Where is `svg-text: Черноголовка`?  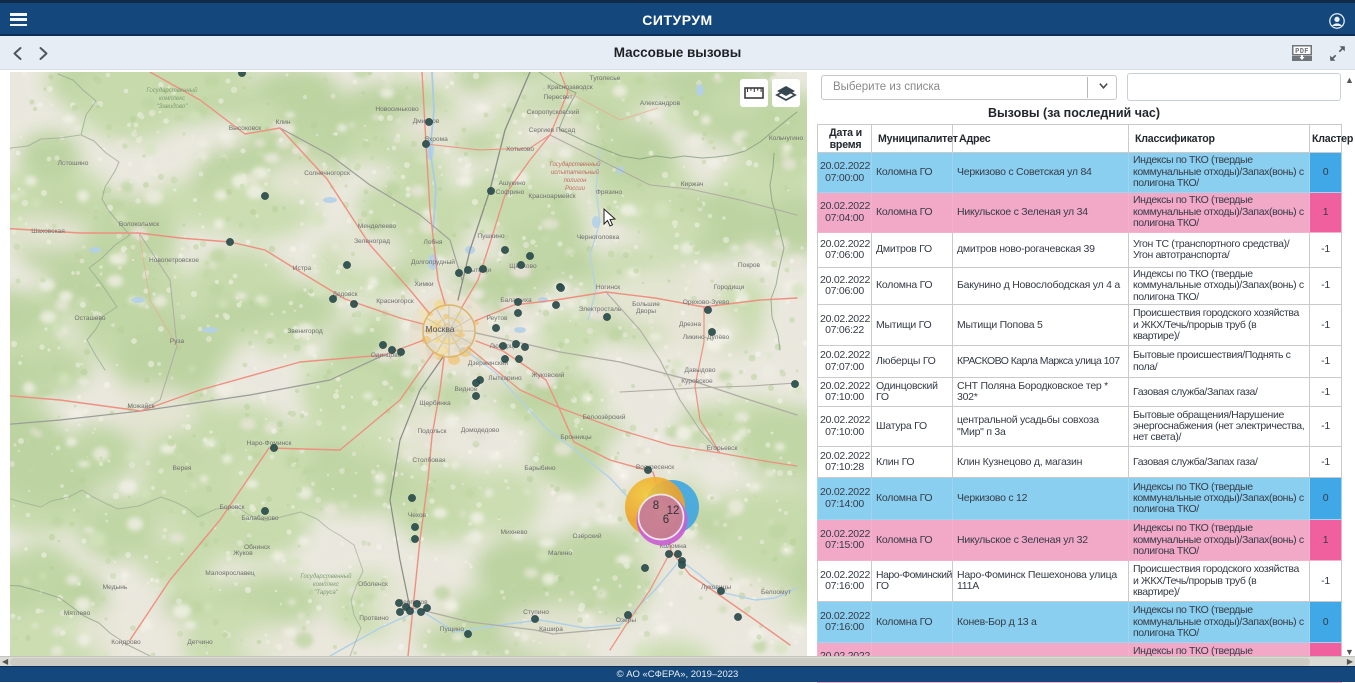 svg-text: Черноголовка is located at coordinates (598, 237).